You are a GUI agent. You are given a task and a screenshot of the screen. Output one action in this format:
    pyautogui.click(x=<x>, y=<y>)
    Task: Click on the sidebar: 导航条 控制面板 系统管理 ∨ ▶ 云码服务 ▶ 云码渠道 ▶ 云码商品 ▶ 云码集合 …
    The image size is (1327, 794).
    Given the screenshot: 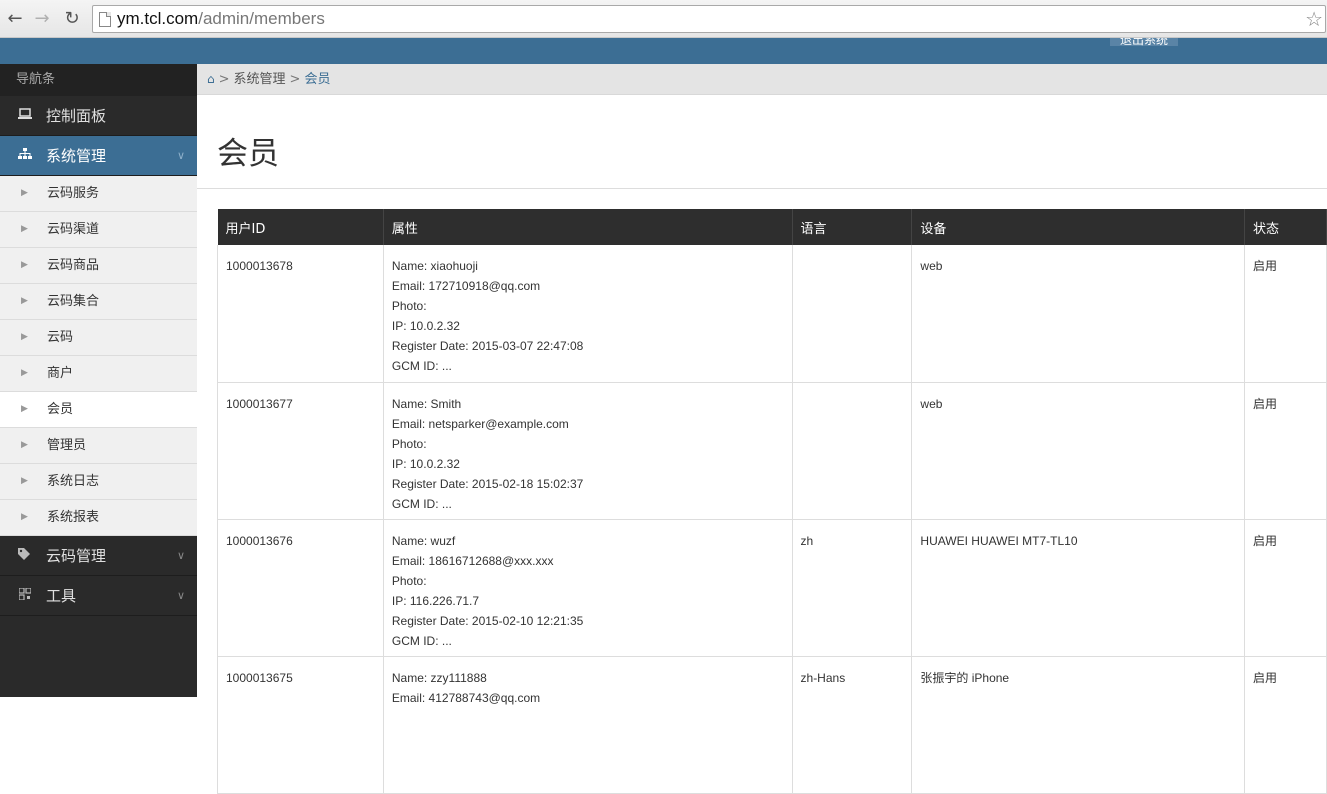 What is the action you would take?
    pyautogui.click(x=98, y=380)
    